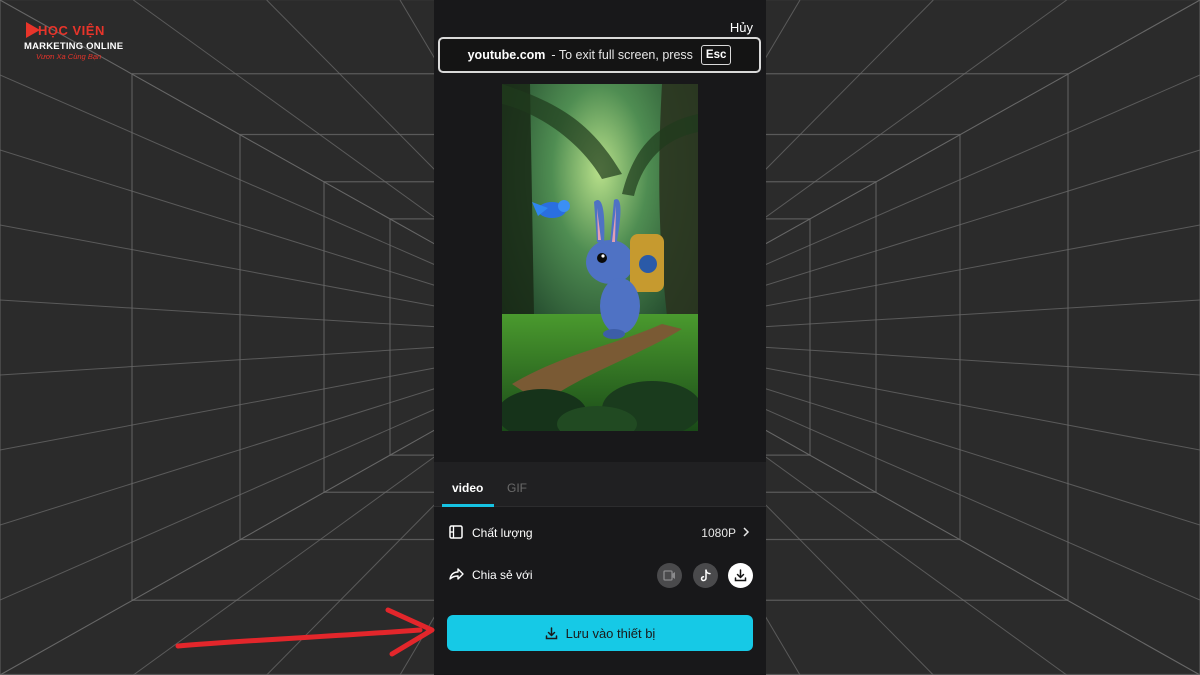 Image resolution: width=1200 pixels, height=675 pixels. Describe the element at coordinates (467, 488) in the screenshot. I see `tab-video: video` at that location.